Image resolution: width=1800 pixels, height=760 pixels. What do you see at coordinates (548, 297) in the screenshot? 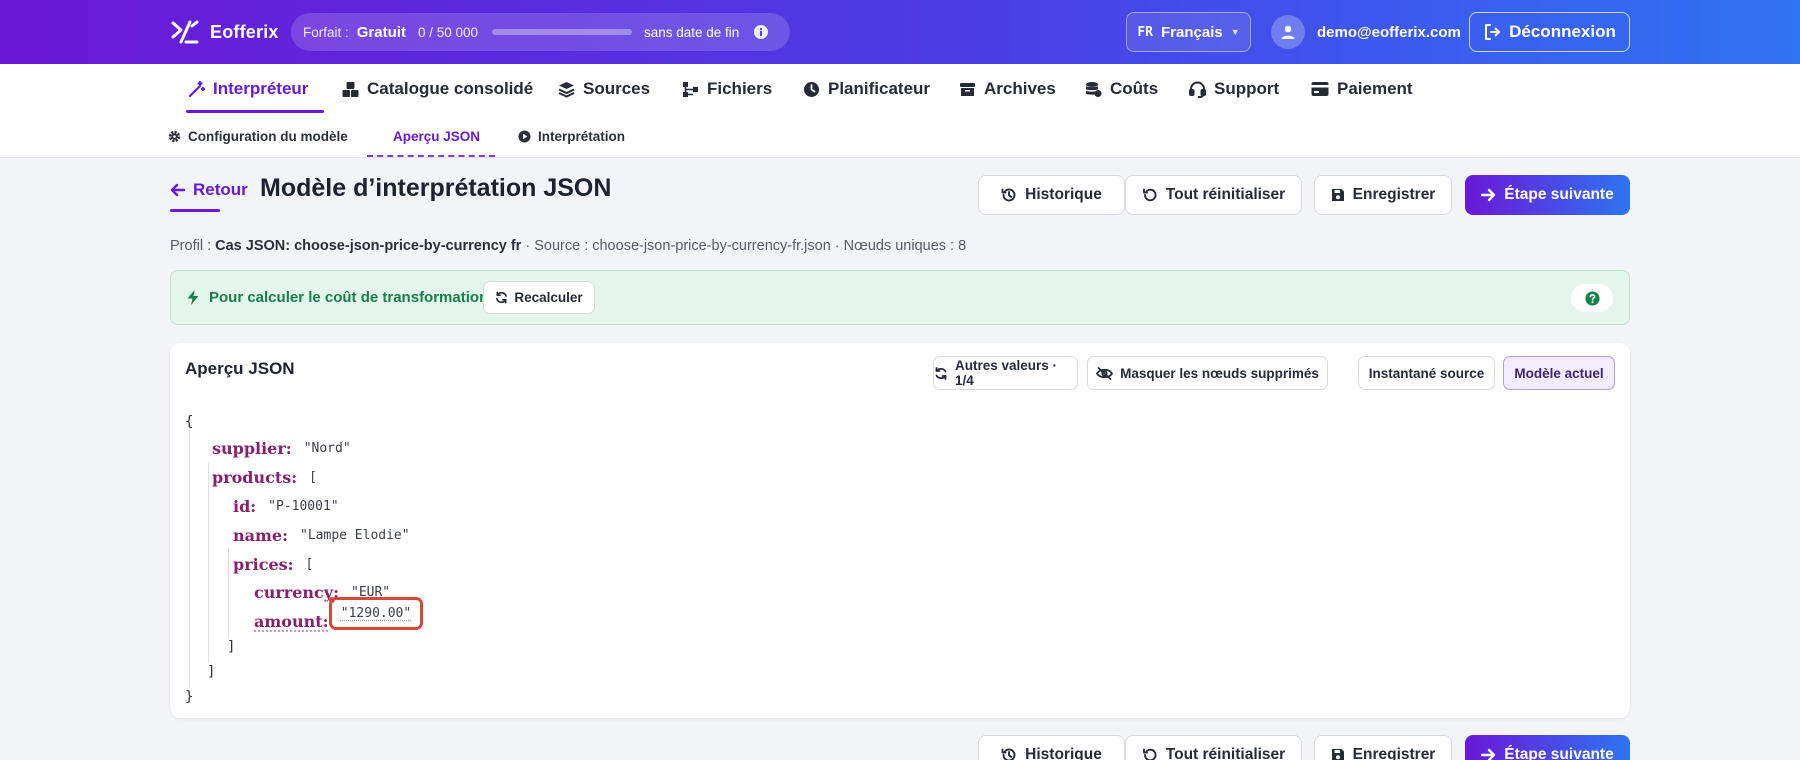
I see `recalculate-label: Recalculer` at bounding box center [548, 297].